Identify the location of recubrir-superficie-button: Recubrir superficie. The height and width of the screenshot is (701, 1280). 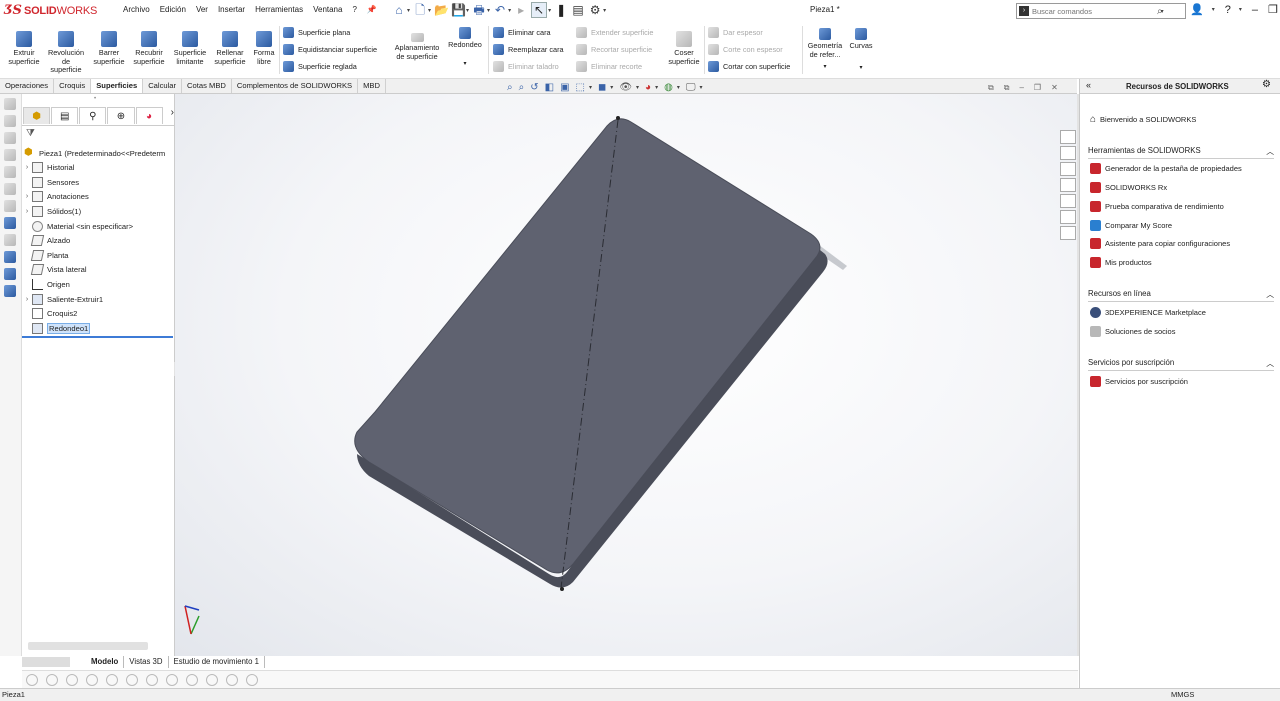
(149, 48).